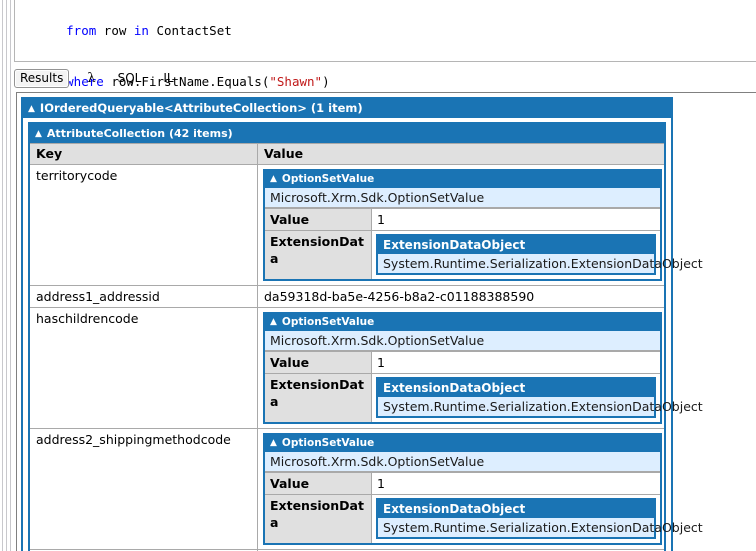  Describe the element at coordinates (141, 30) in the screenshot. I see `token-keyword-in: in` at that location.